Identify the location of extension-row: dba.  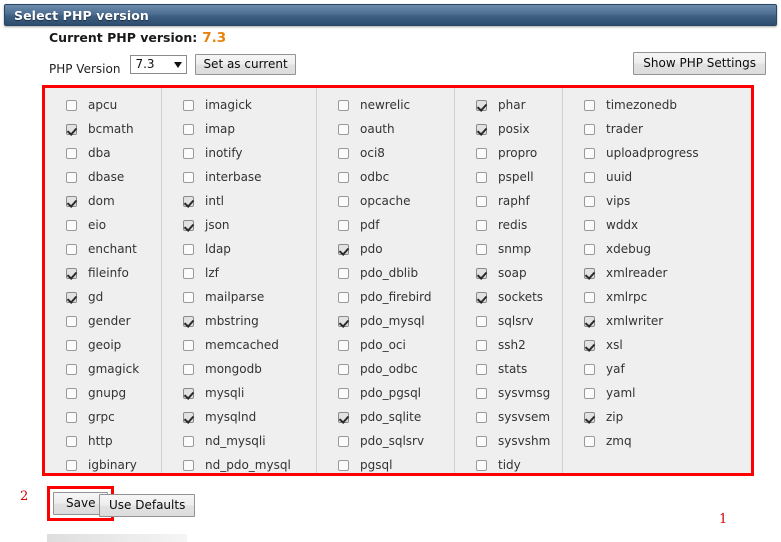
(103, 153).